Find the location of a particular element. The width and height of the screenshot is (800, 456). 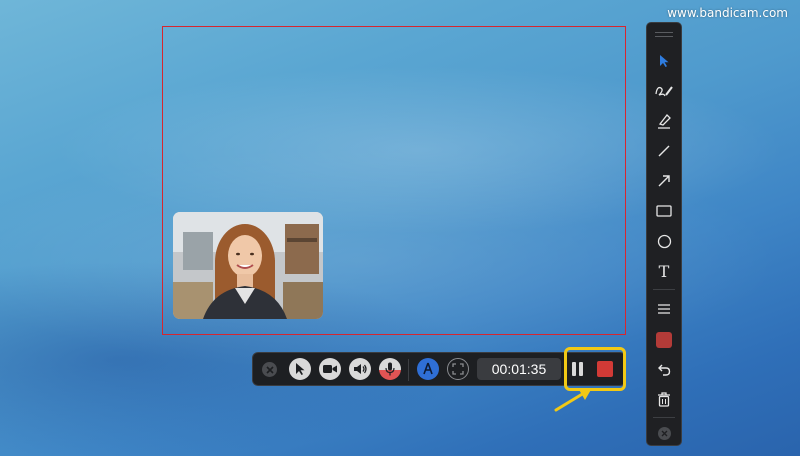

fullscreen-target-icon is located at coordinates (458, 369).